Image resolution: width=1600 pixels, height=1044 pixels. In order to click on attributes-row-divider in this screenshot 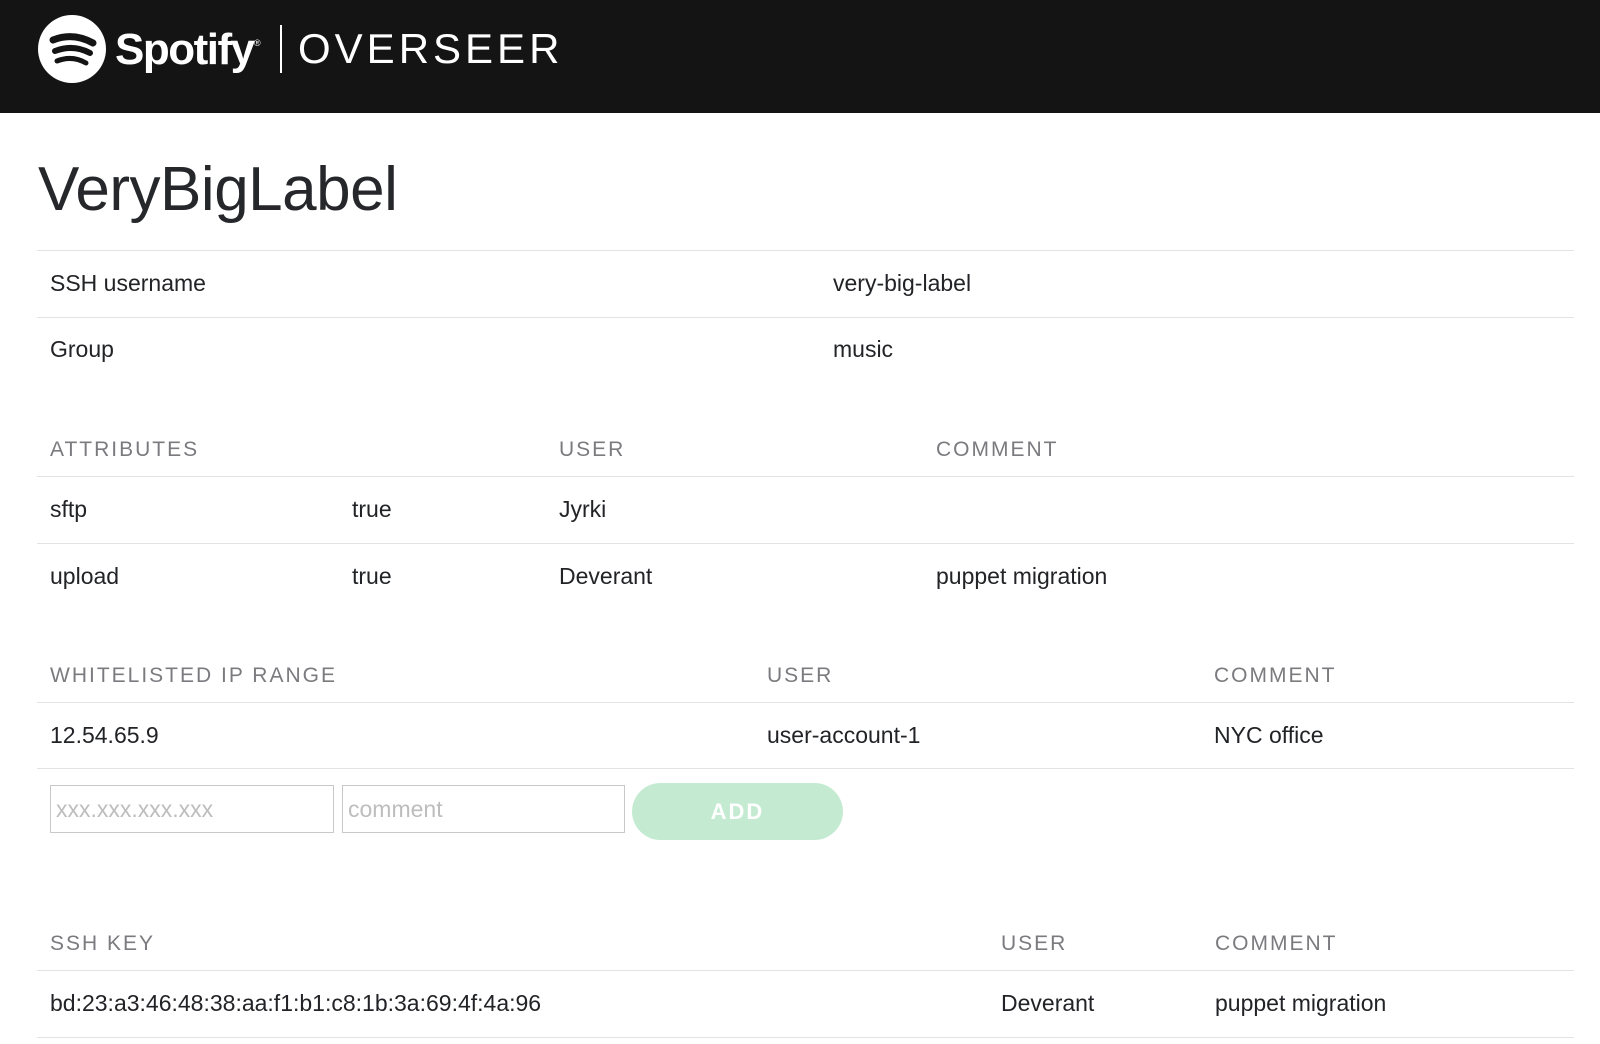, I will do `click(805, 543)`.